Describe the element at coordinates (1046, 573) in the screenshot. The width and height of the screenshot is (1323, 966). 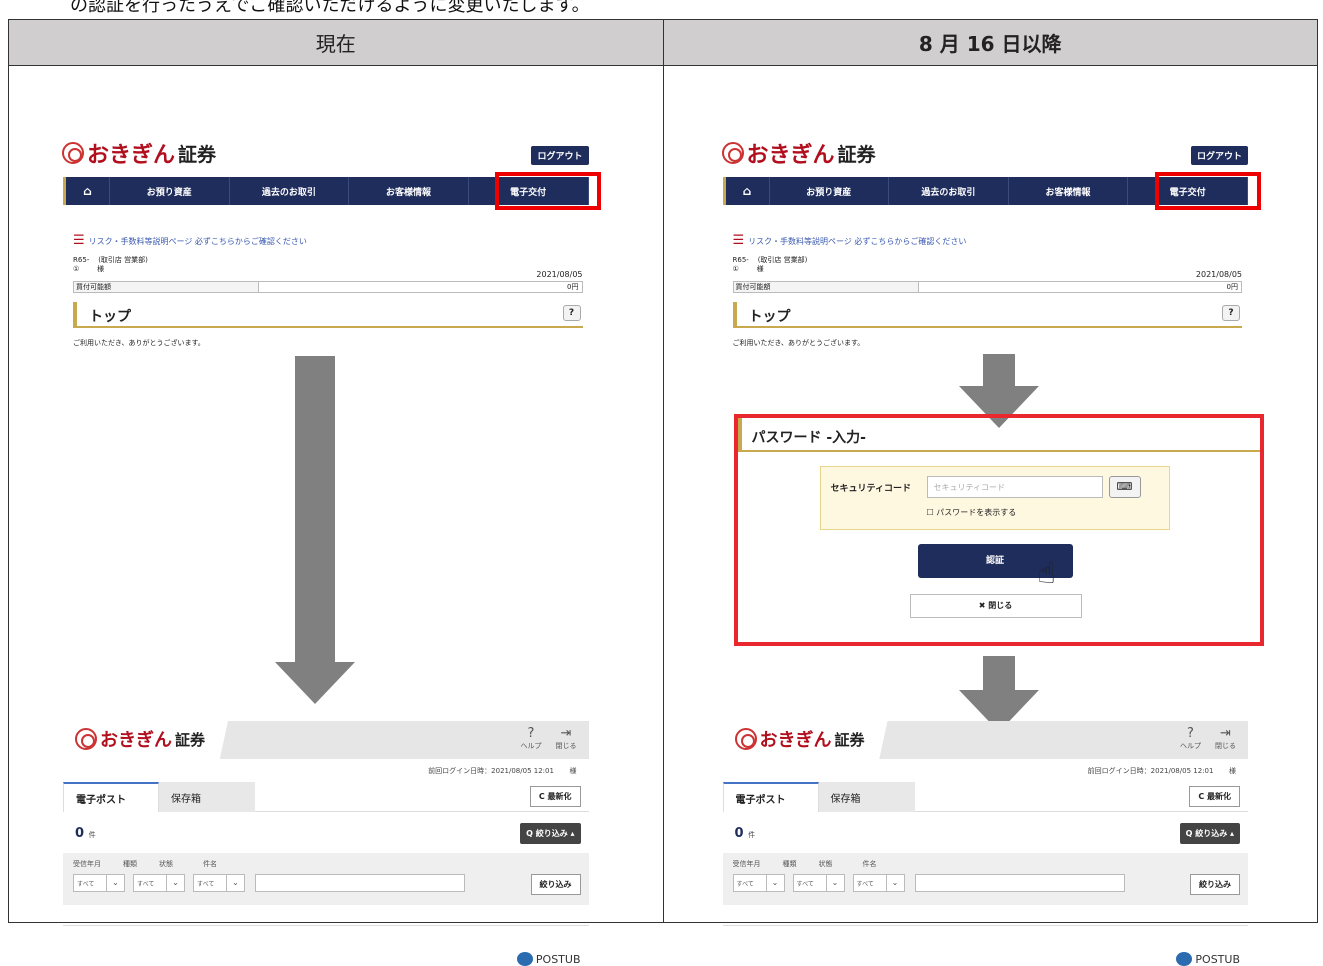
I see `pointer-hand-icon: ☝` at that location.